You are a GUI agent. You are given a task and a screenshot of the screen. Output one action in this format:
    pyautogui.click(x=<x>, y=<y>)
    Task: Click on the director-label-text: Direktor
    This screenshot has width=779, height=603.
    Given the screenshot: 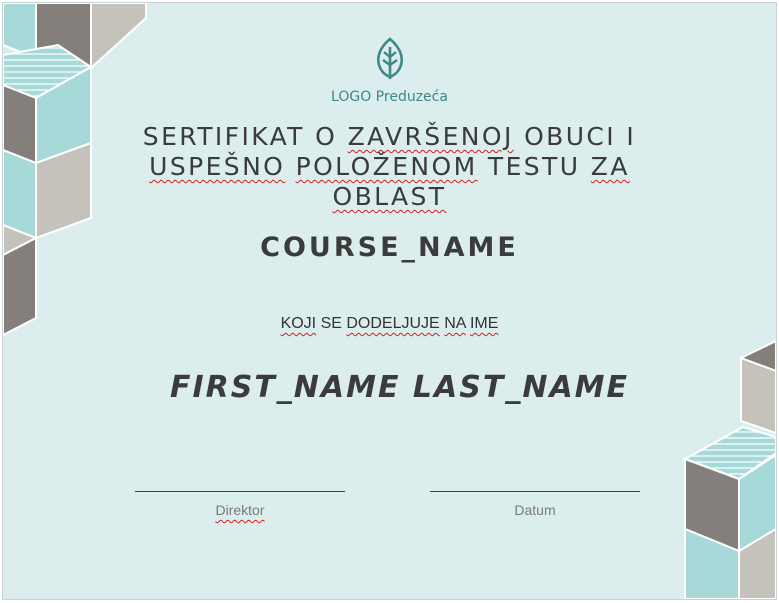 What is the action you would take?
    pyautogui.click(x=240, y=510)
    